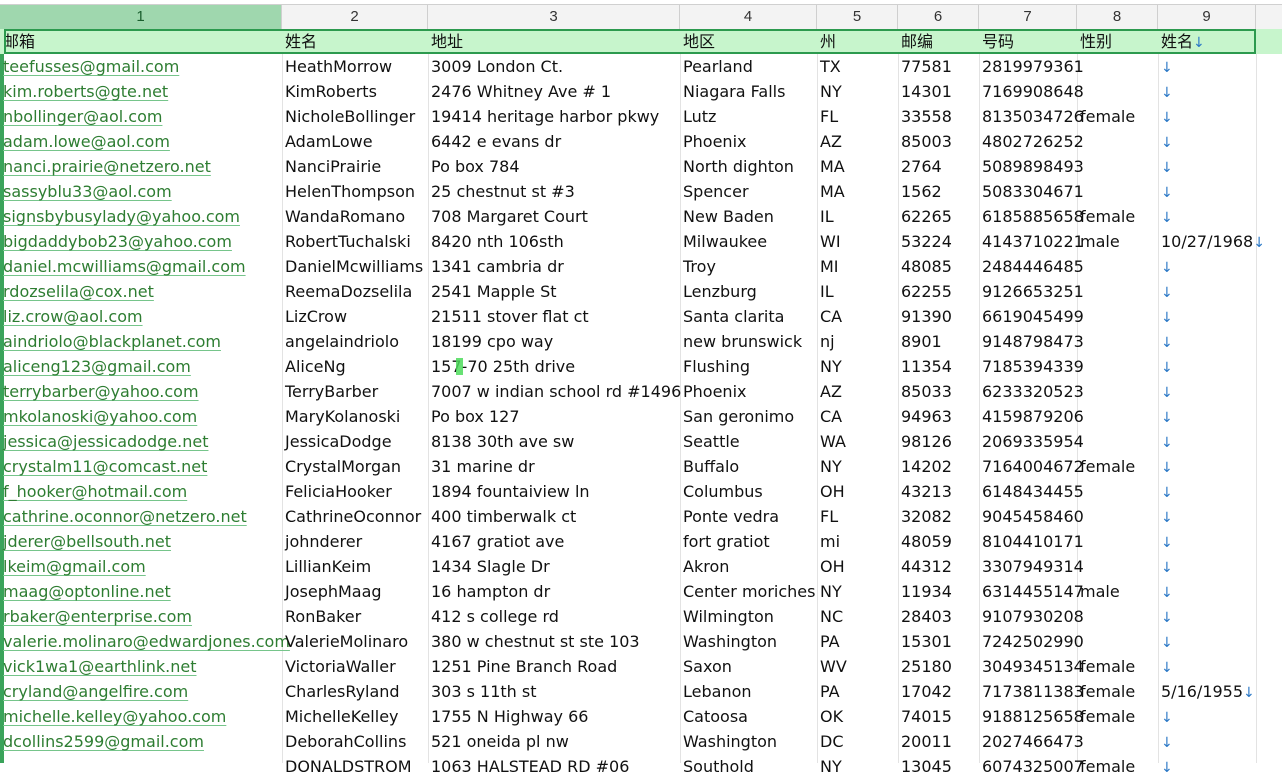 The width and height of the screenshot is (1282, 781). What do you see at coordinates (938, 17) in the screenshot?
I see `column-header-6: 6` at bounding box center [938, 17].